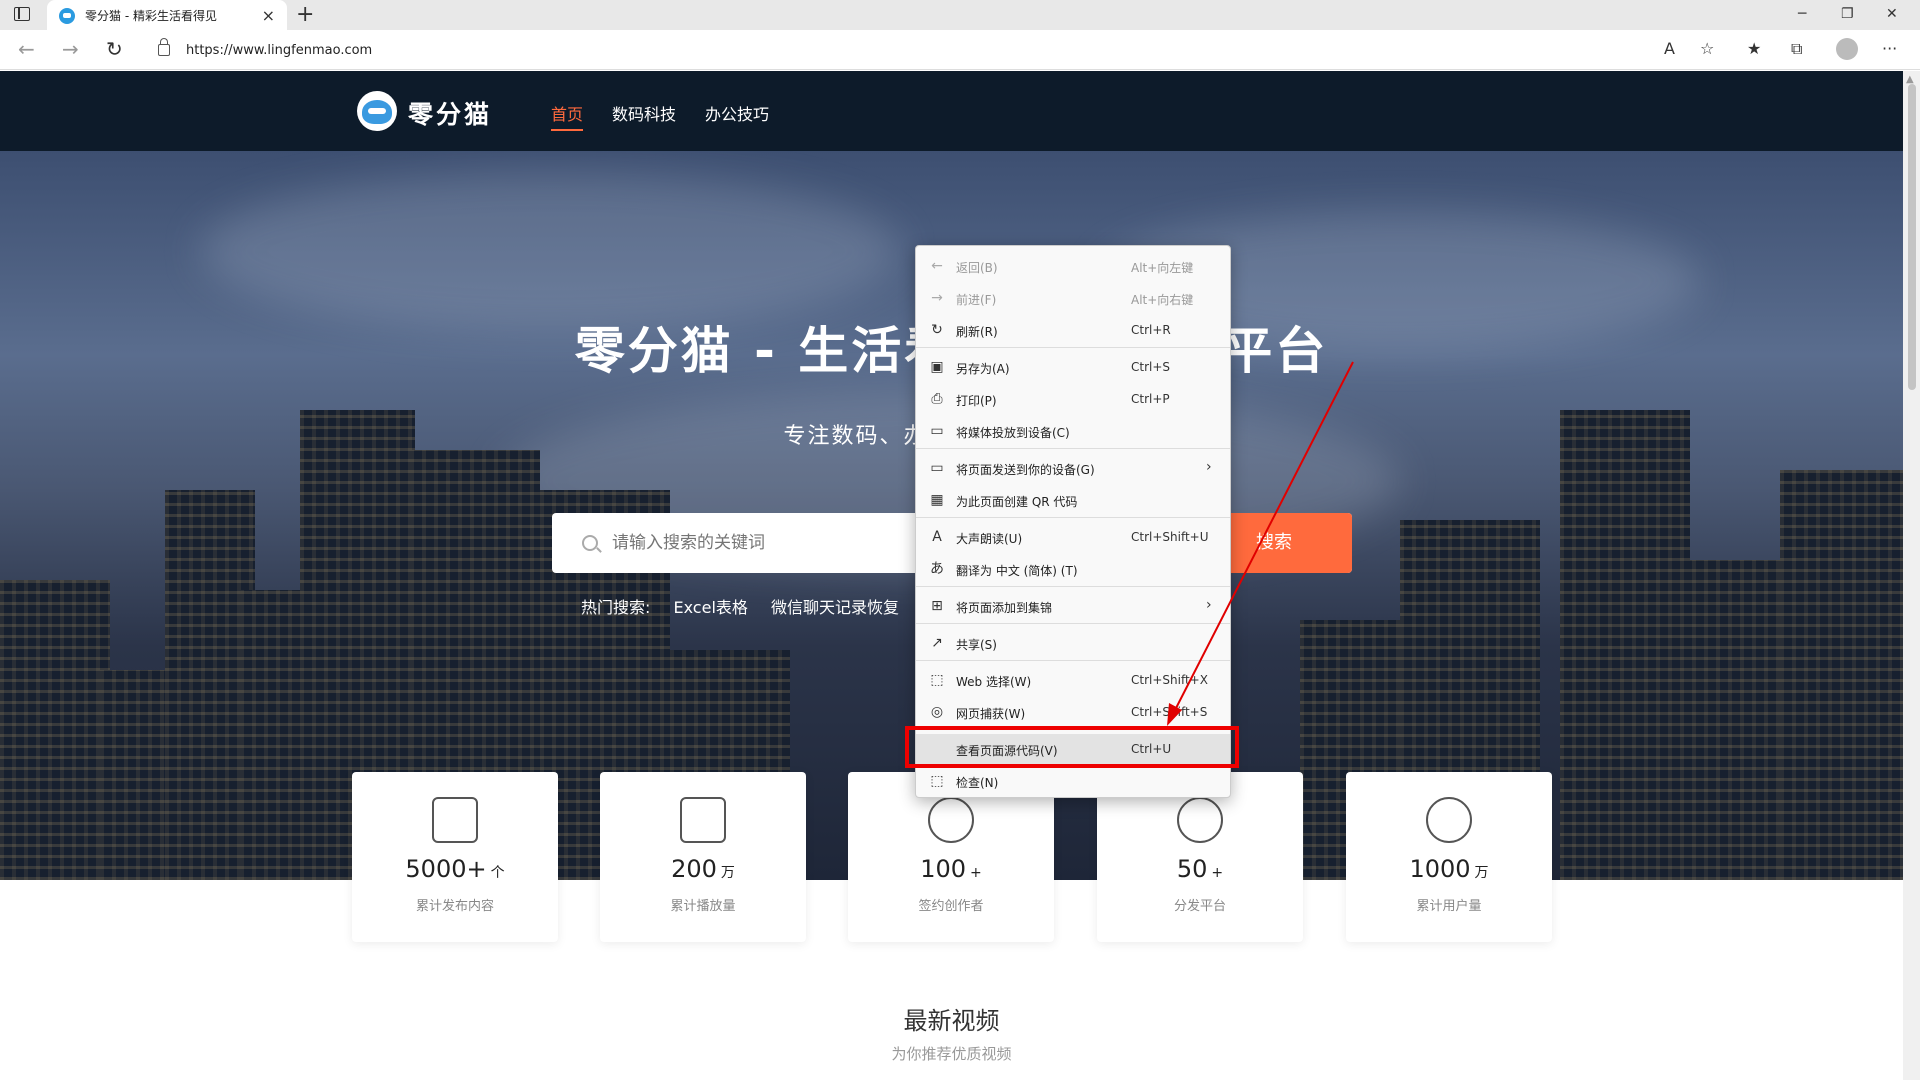 Image resolution: width=1920 pixels, height=1080 pixels. What do you see at coordinates (951, 906) in the screenshot?
I see `stat-label: 签约创作者` at bounding box center [951, 906].